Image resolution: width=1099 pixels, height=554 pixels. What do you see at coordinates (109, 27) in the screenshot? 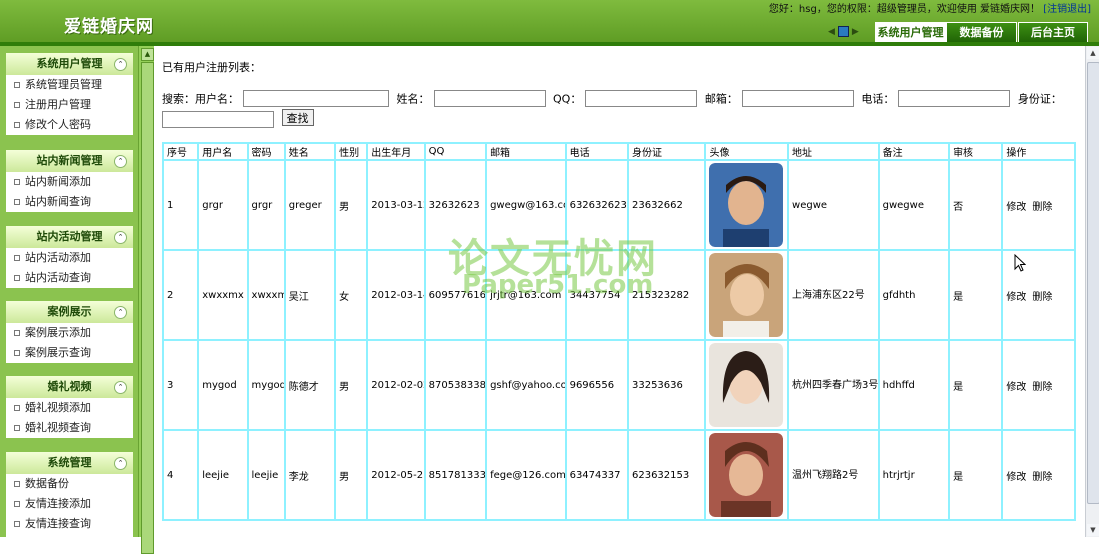
I see `site-logo: 爱链婚庆网` at bounding box center [109, 27].